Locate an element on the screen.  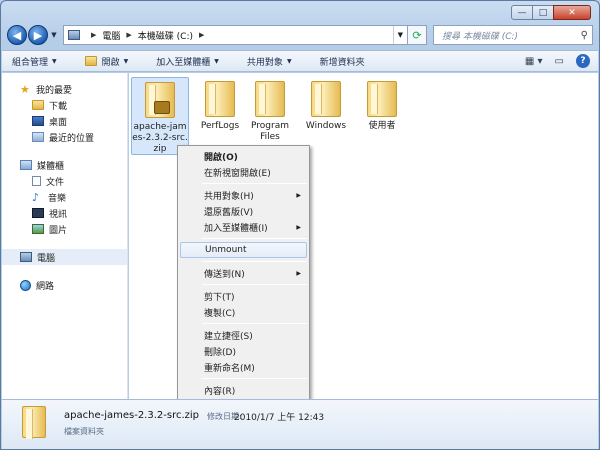
menu-item-open: 開啟(O) is located at coordinates (243, 156).